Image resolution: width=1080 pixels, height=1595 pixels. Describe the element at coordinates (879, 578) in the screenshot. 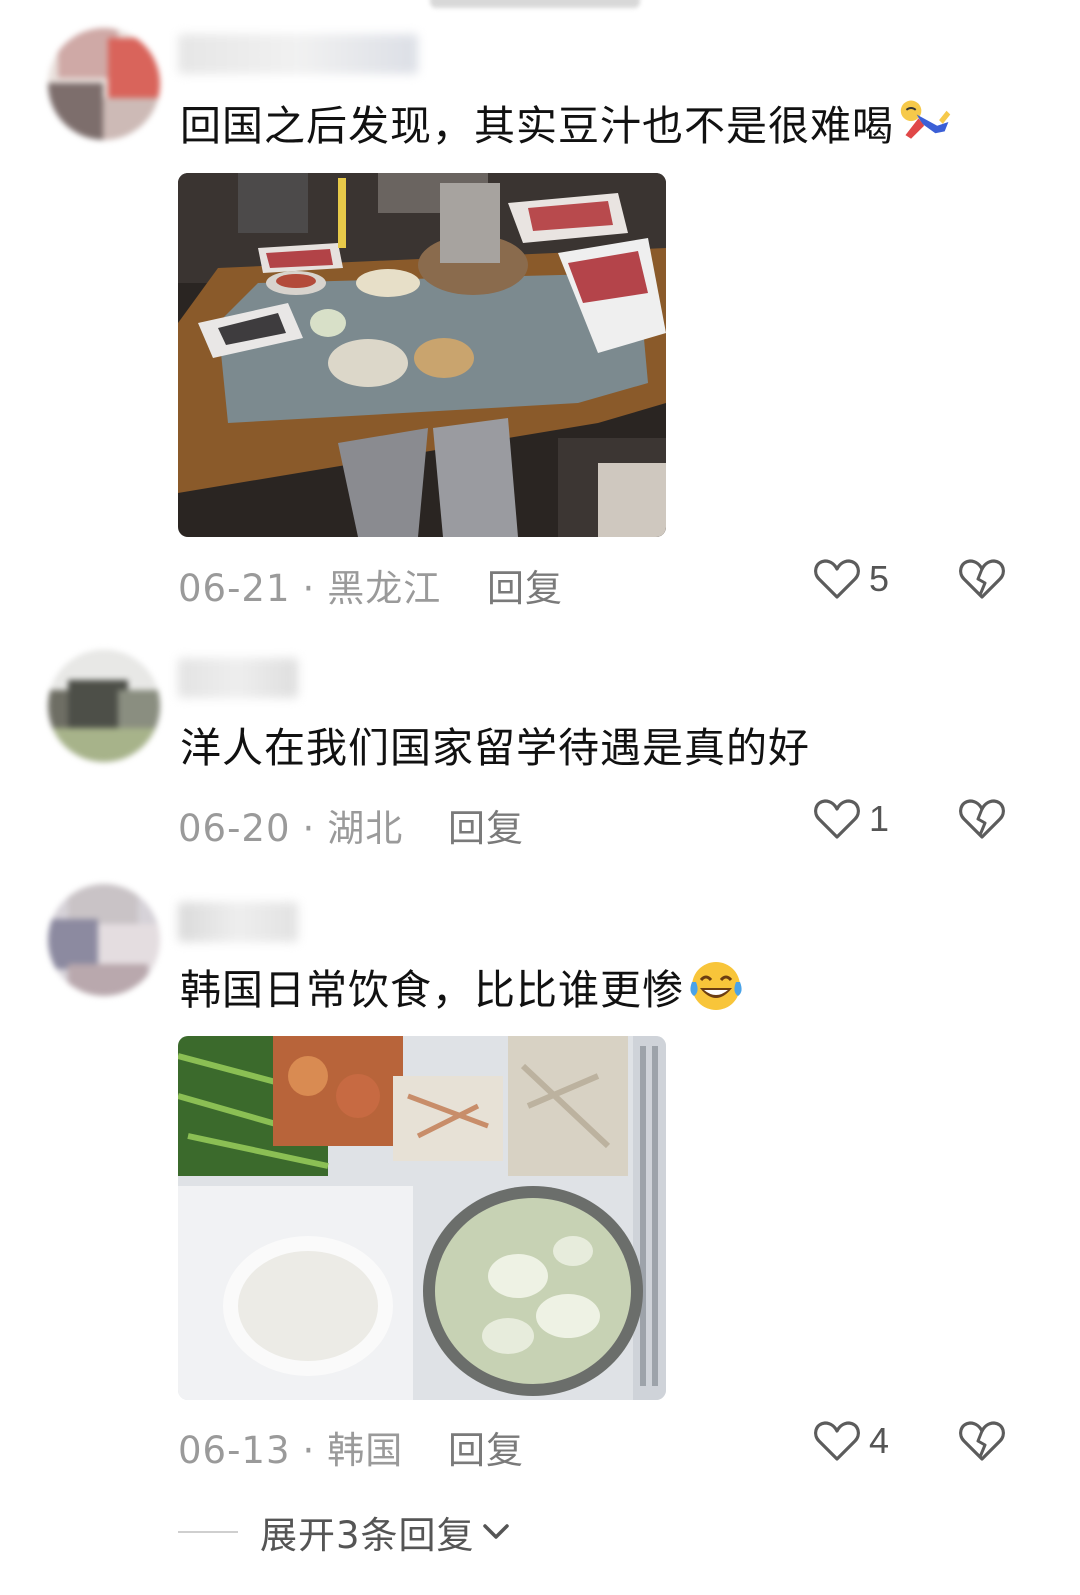

I see `like-count: 5` at that location.